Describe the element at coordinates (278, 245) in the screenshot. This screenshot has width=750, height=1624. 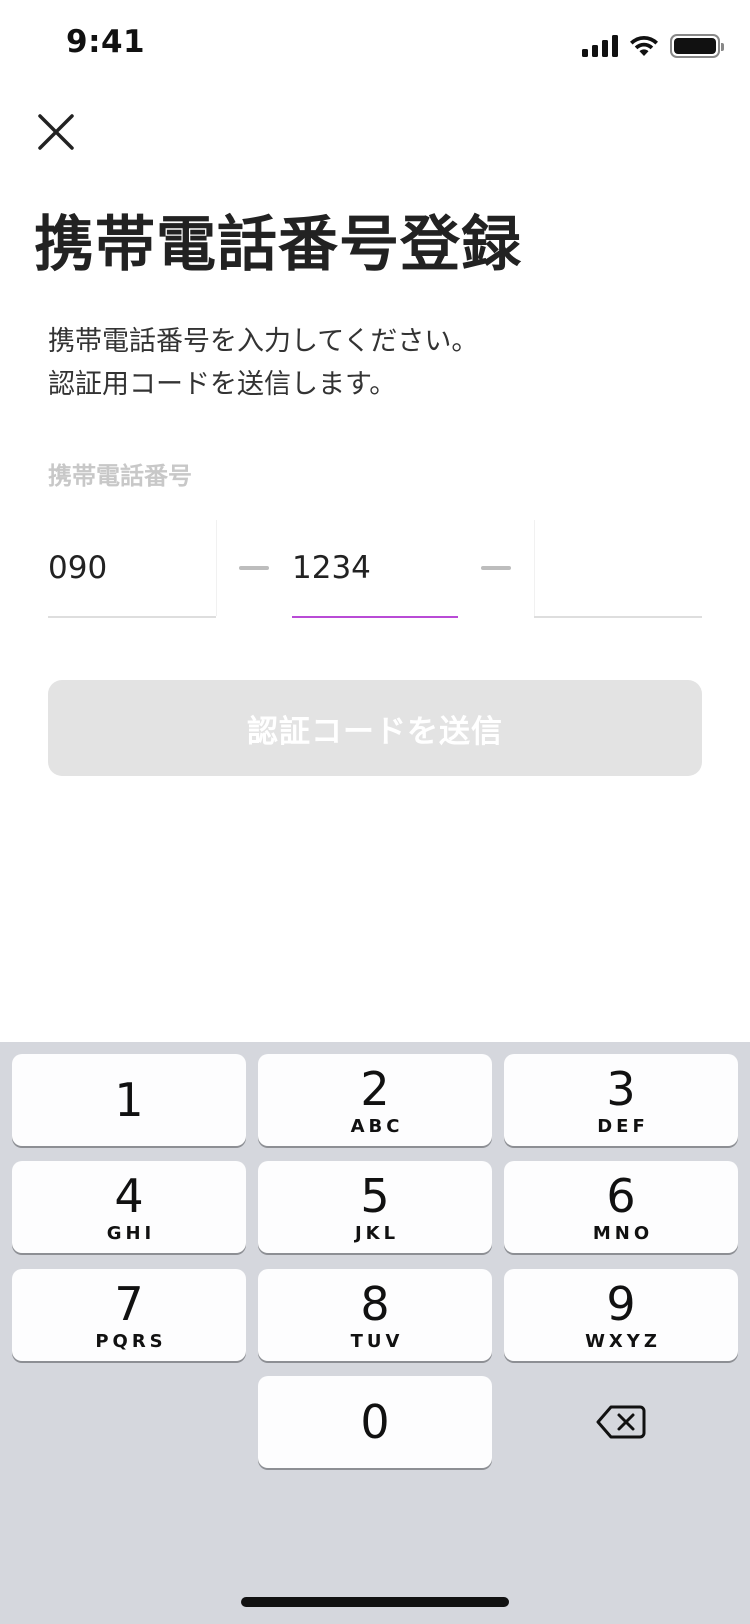
I see `page-title: 携帯電話番号登録` at that location.